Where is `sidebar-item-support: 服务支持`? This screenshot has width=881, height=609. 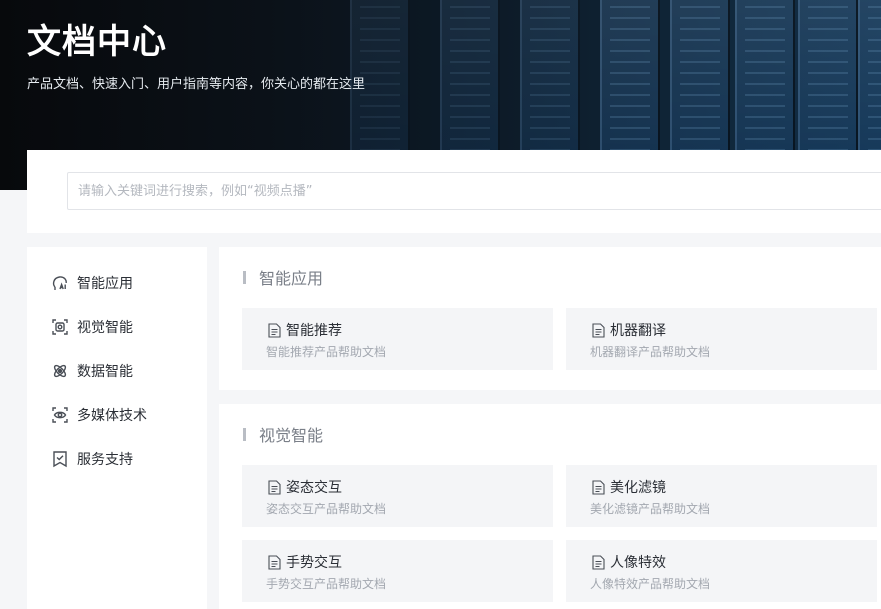
sidebar-item-support: 服务支持 is located at coordinates (126, 459).